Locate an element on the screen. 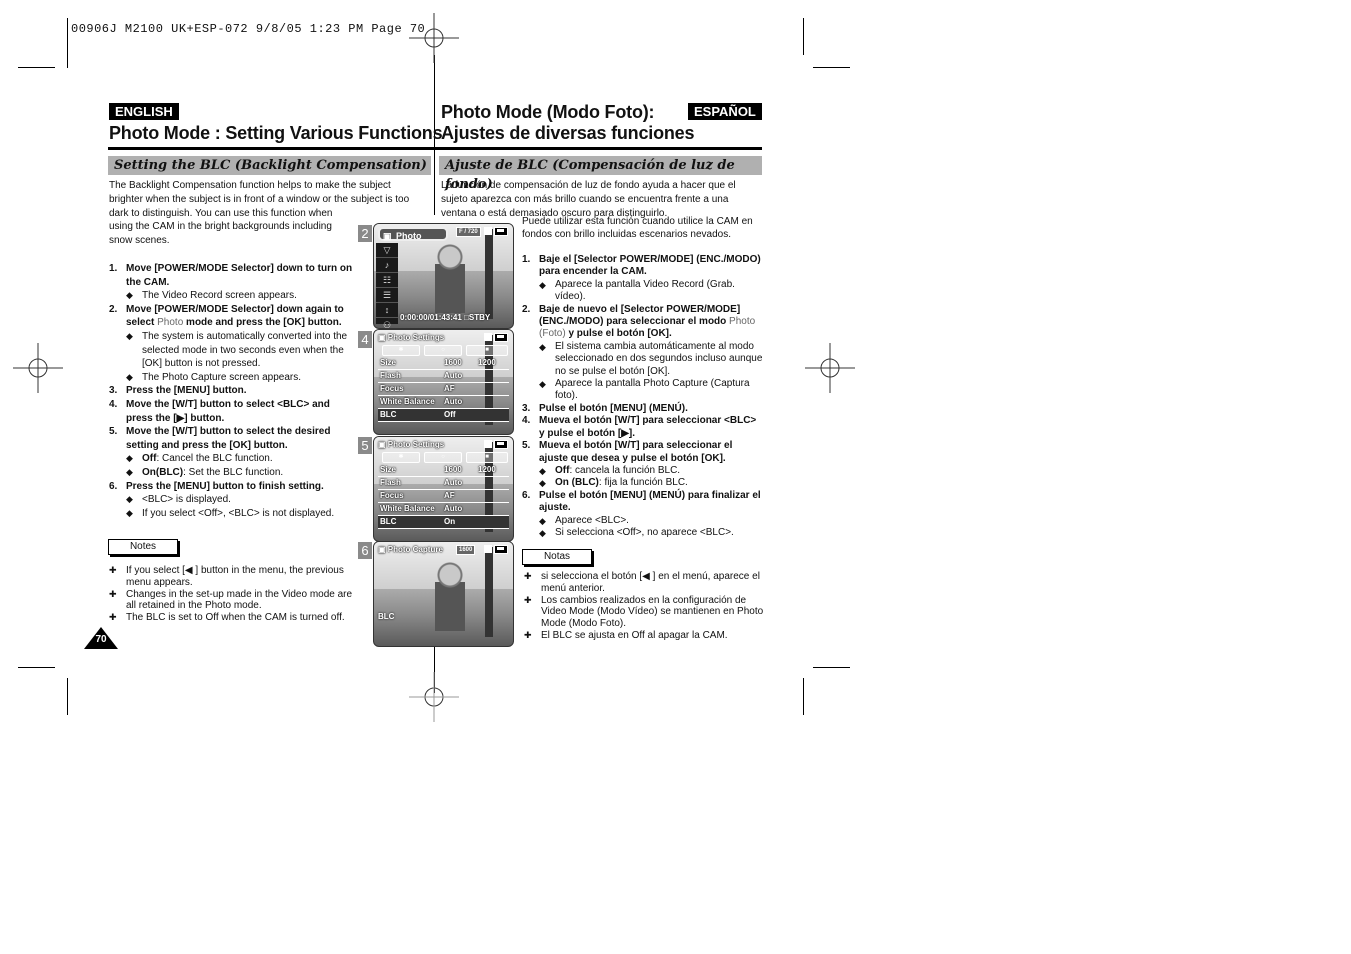 This screenshot has width=1351, height=954. scene-tree is located at coordinates (489, 592).